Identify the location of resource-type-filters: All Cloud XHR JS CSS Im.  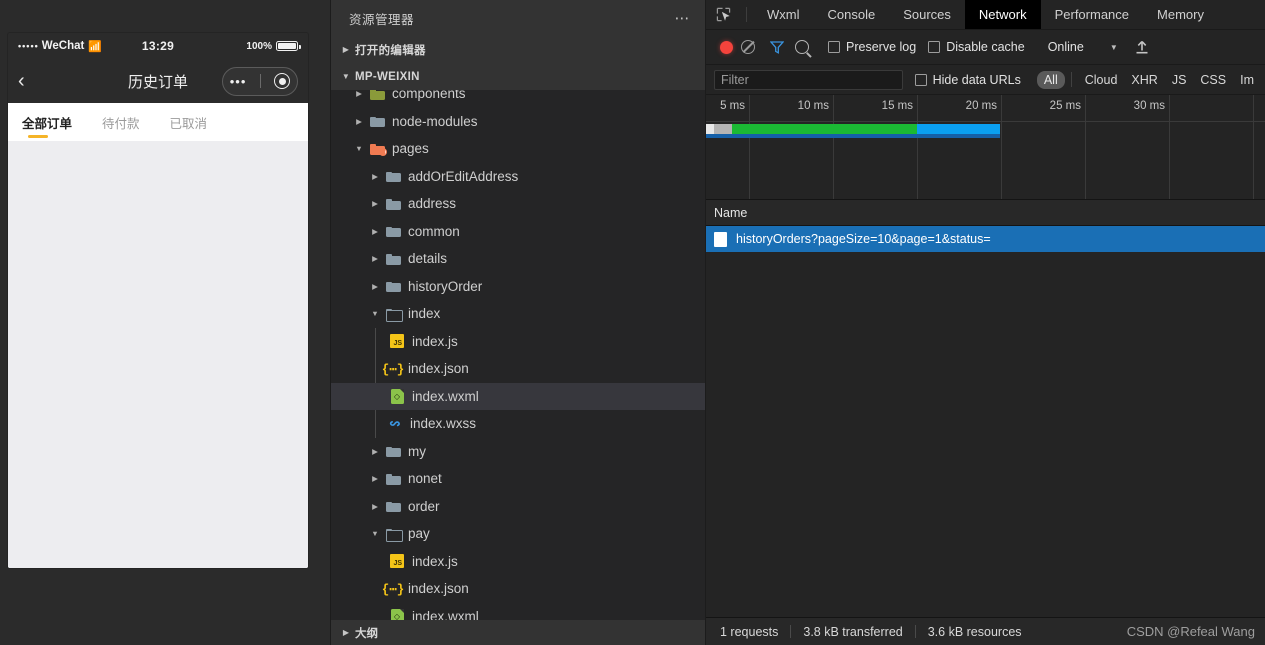
(1148, 79).